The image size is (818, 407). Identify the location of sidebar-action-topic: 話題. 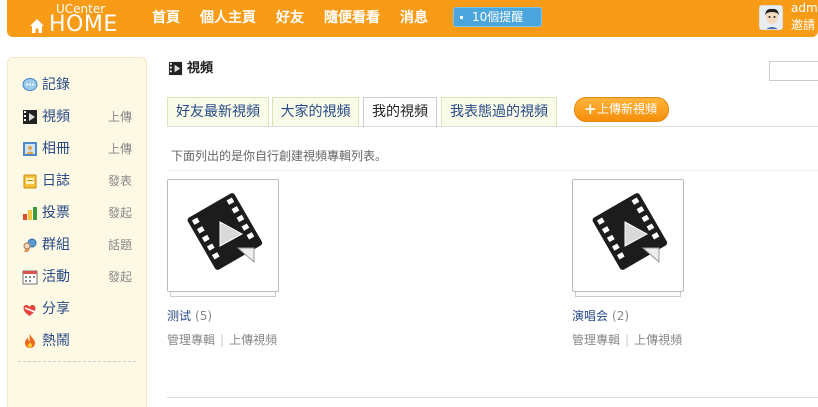
(120, 245).